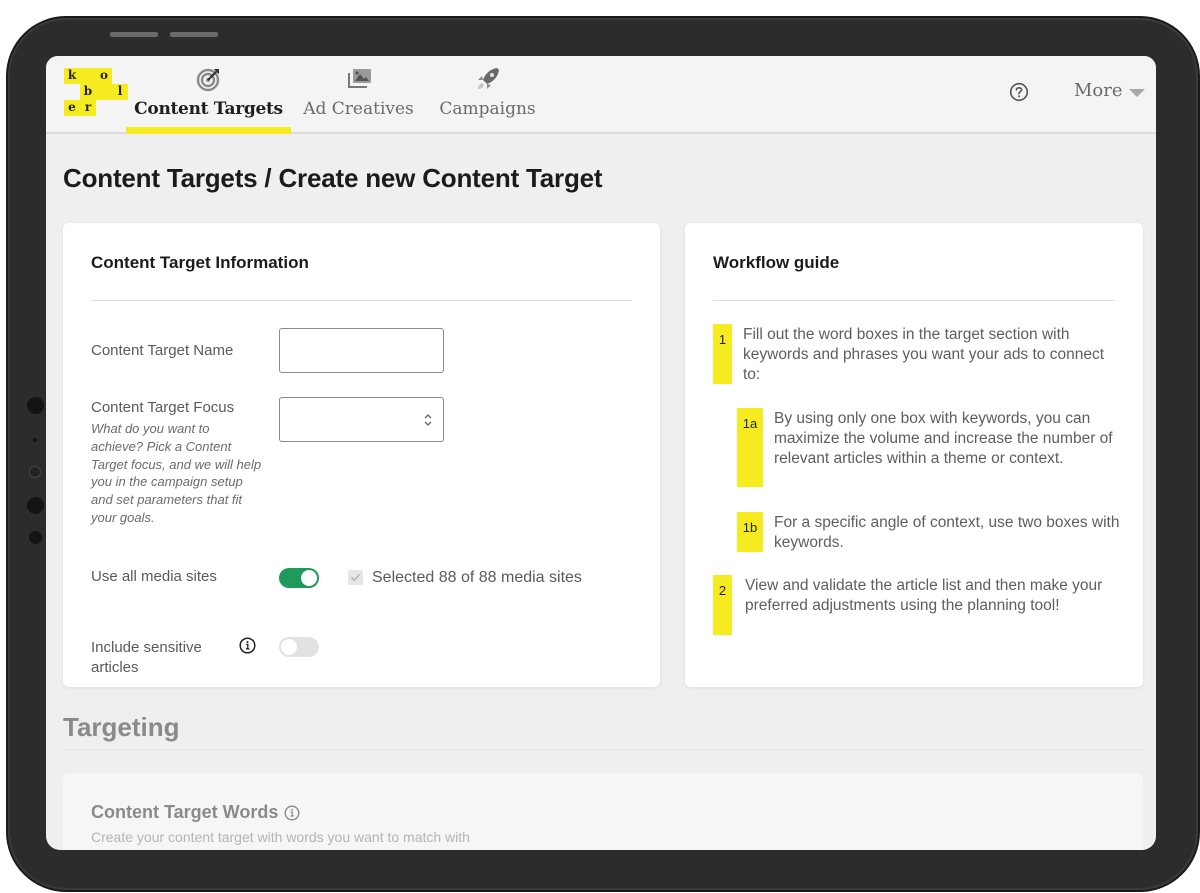 The height and width of the screenshot is (893, 1200). I want to click on card-title: Workflow guide, so click(776, 262).